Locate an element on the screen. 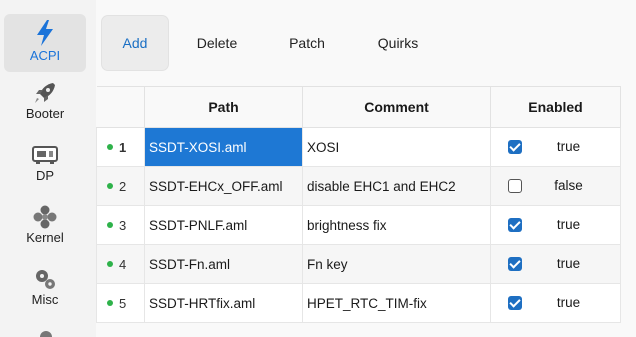  column-header-enabled: Enabled is located at coordinates (555, 107).